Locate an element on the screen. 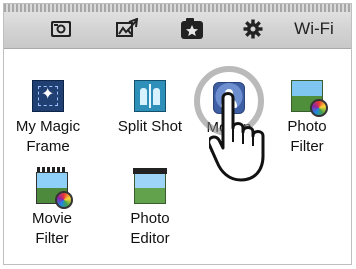 Image resolution: width=356 pixels, height=269 pixels. menu-item-movie-filter: Movie Filter is located at coordinates (52, 208).